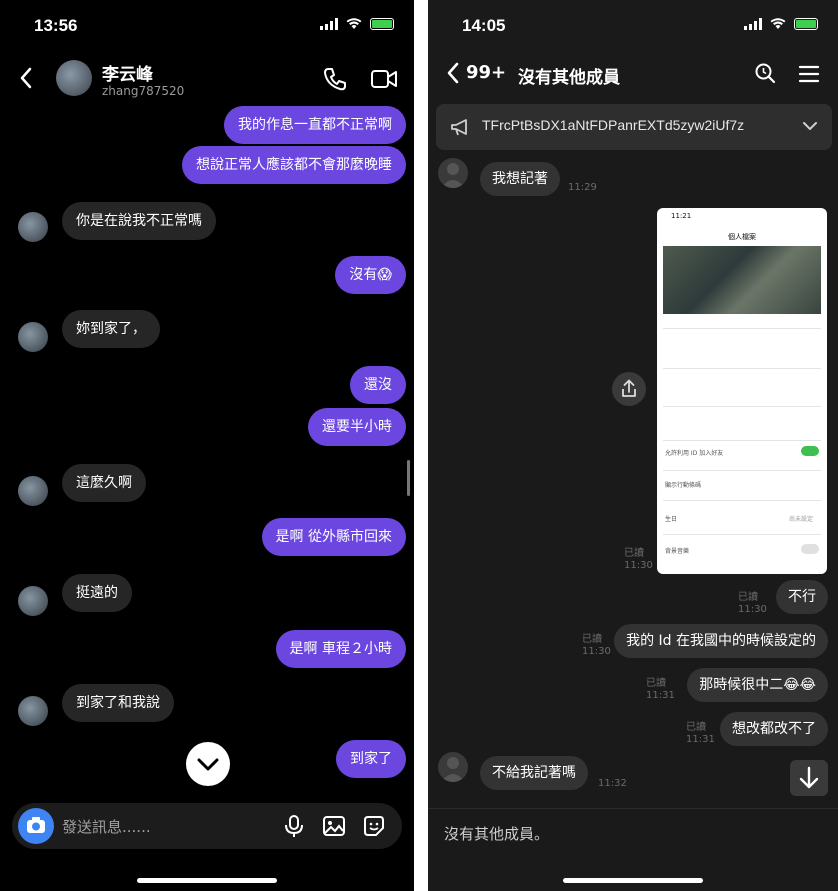 The height and width of the screenshot is (891, 838). Describe the element at coordinates (694, 453) in the screenshot. I see `screenshot-row-label: 允許利用 ID 加入好友` at that location.